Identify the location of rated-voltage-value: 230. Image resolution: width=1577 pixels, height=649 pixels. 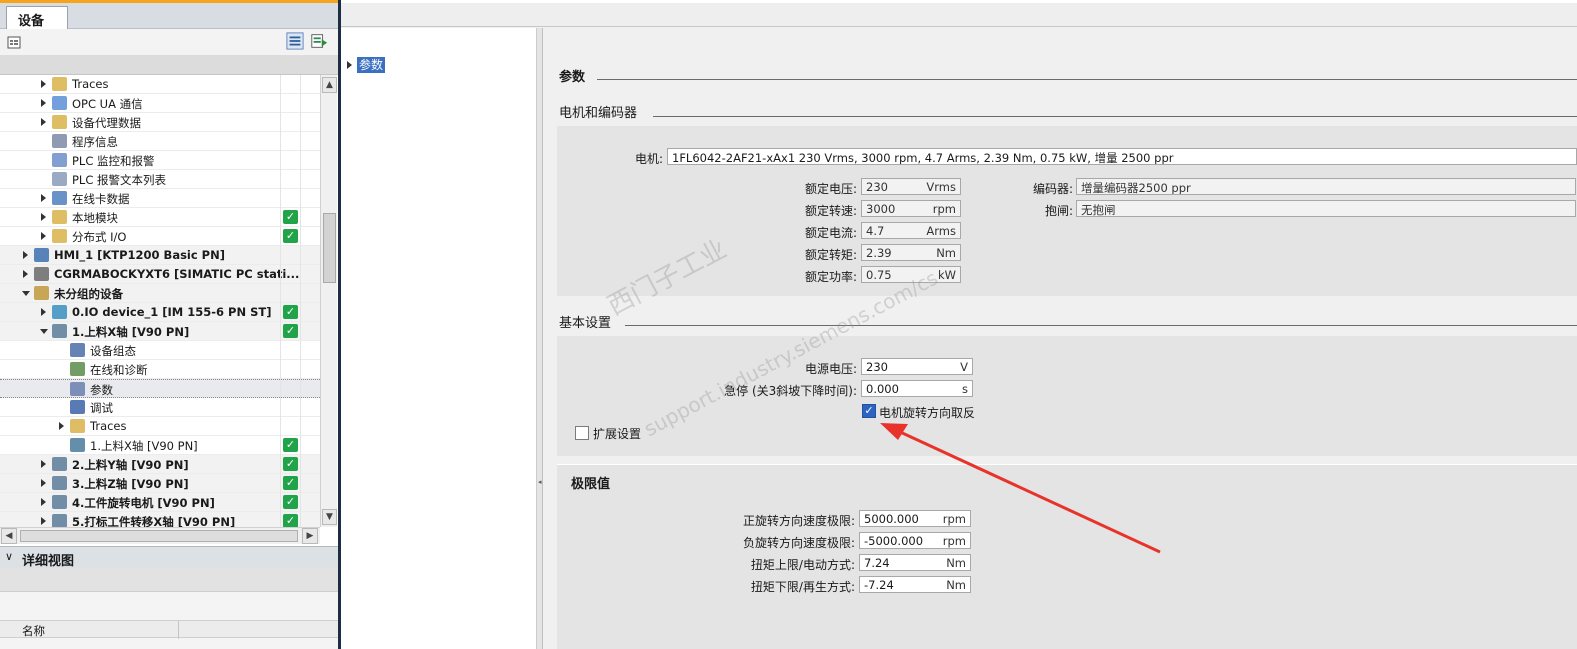
(877, 187).